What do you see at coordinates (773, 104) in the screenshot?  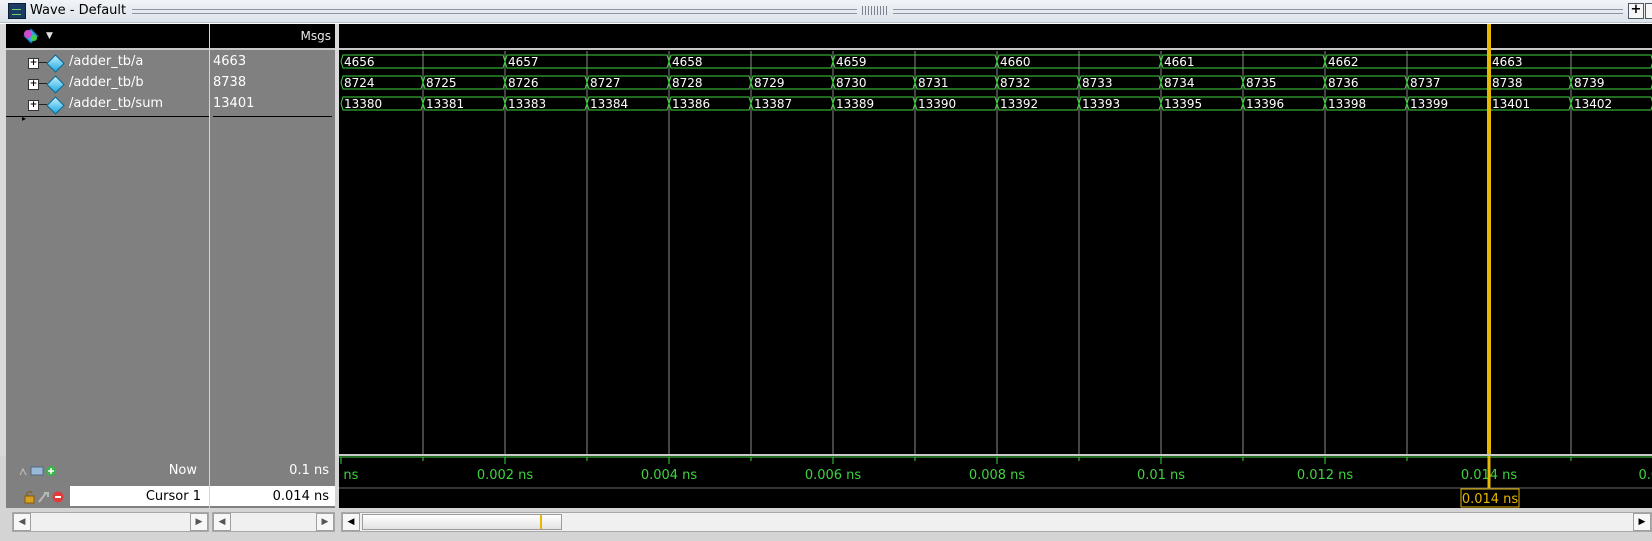 I see `wave-value-label: 13387` at bounding box center [773, 104].